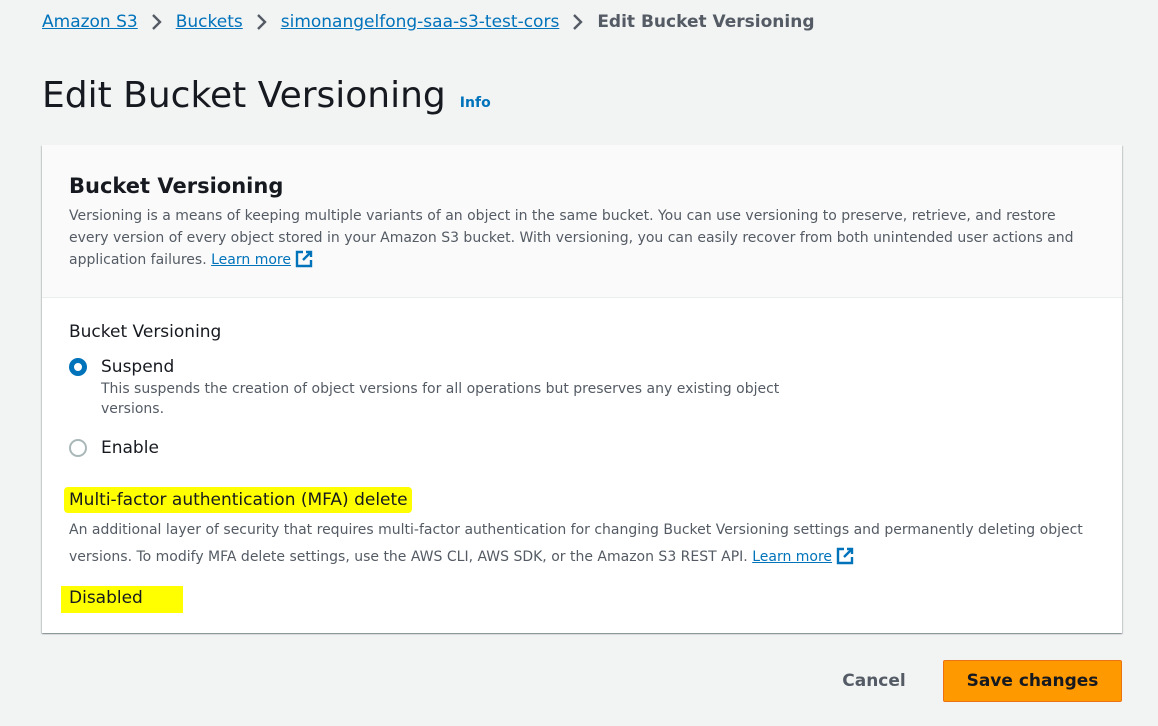 The width and height of the screenshot is (1158, 726). I want to click on breadcrumb-amazon-s3: Amazon S3, so click(90, 22).